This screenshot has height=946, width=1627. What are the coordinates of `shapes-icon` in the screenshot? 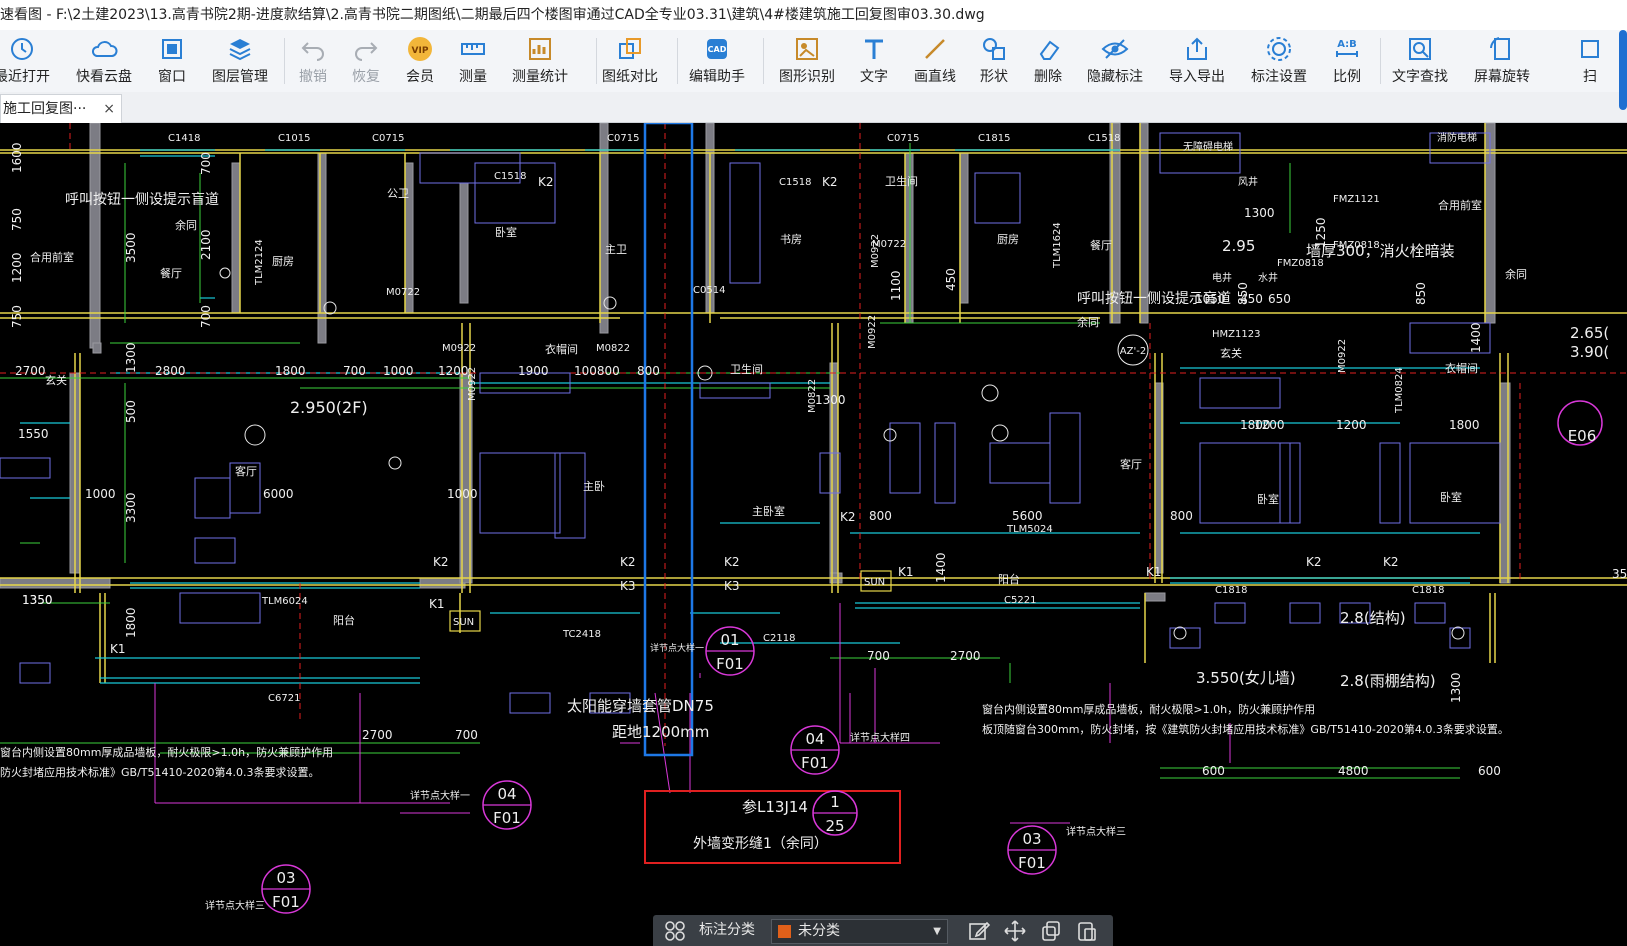 It's located at (994, 49).